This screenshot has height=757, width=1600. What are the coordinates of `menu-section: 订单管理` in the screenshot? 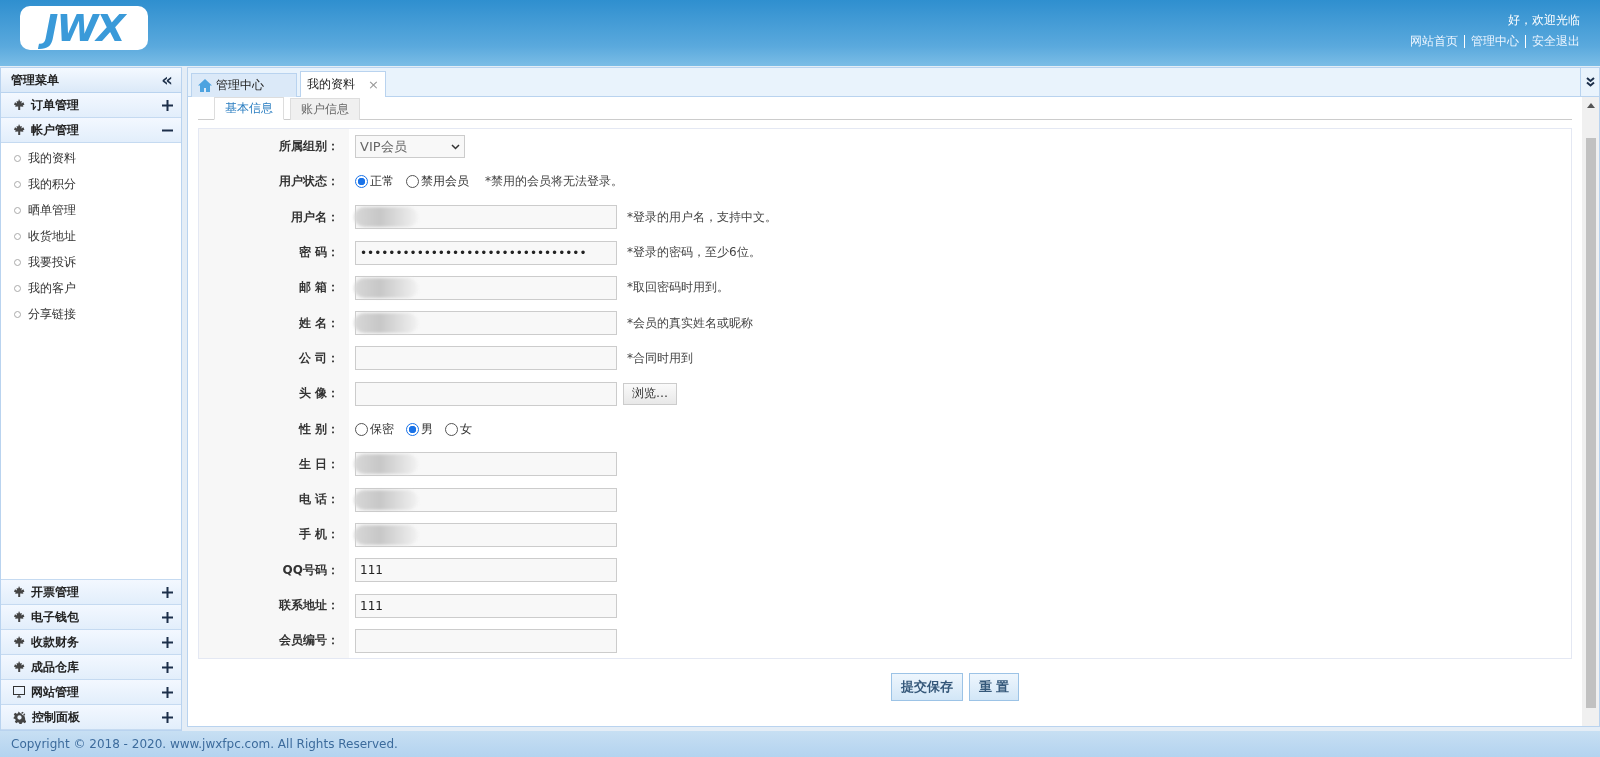 It's located at (91, 105).